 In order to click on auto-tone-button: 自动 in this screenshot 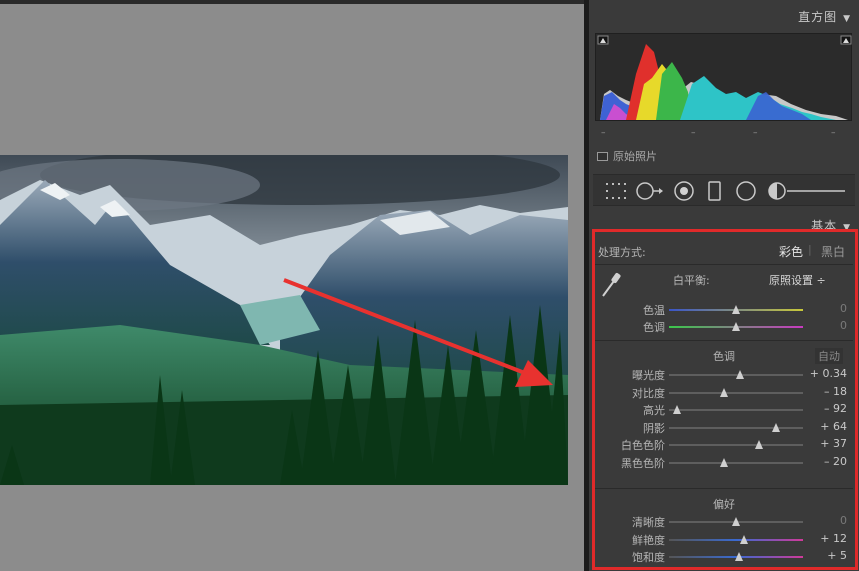, I will do `click(829, 356)`.